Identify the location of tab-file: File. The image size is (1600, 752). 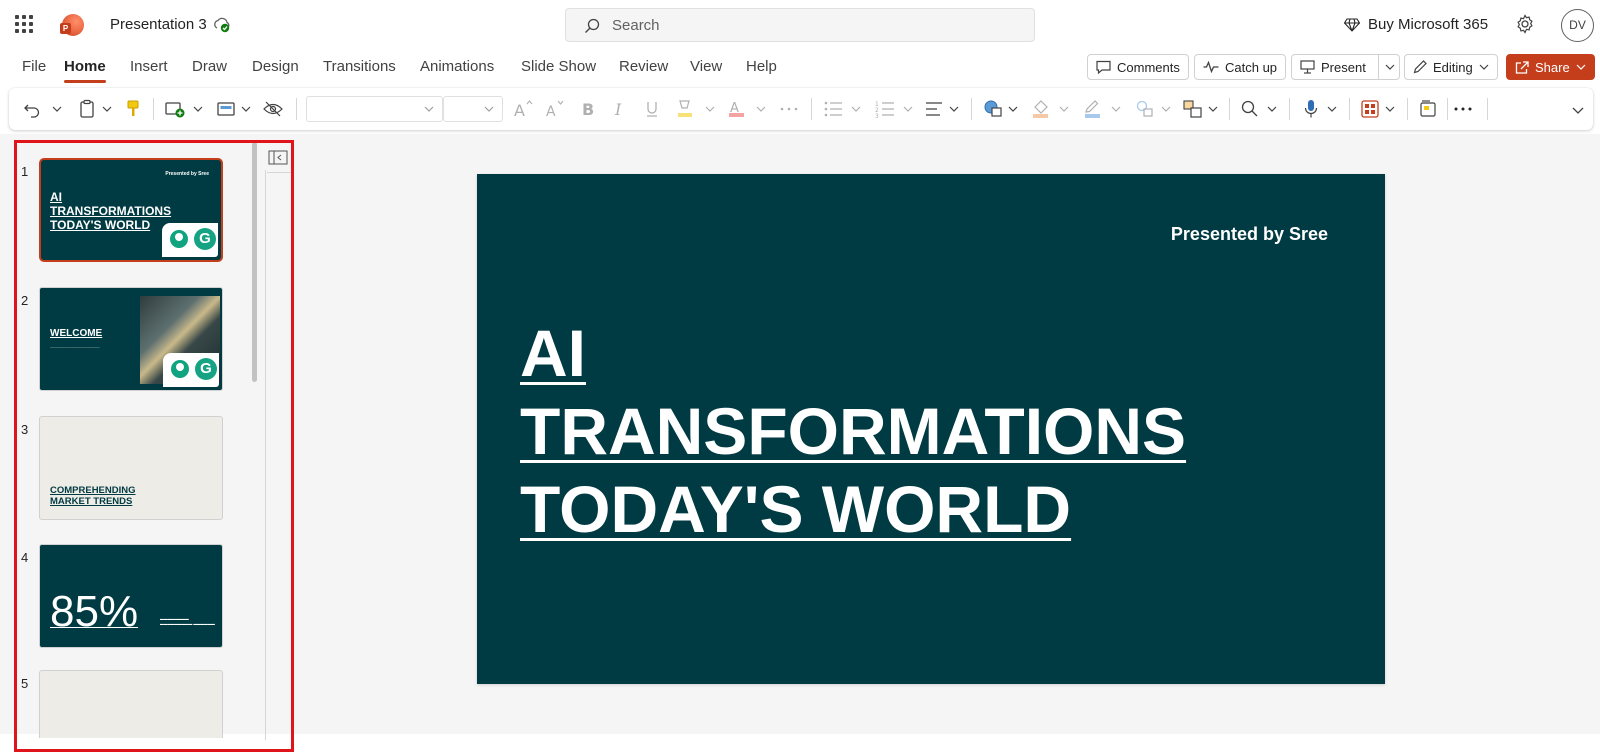
(34, 66).